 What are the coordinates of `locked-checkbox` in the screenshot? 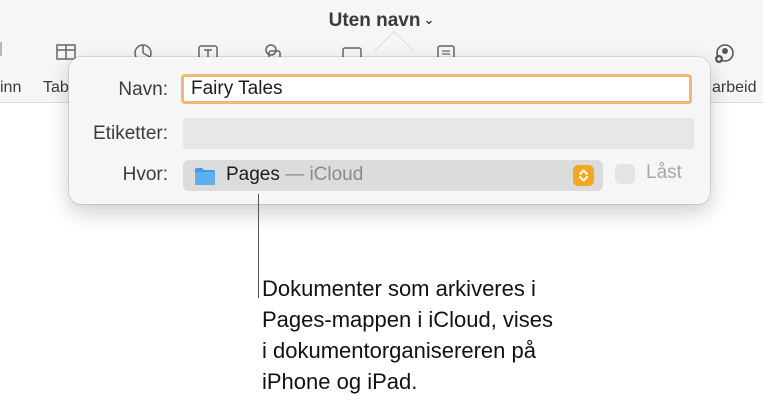 It's located at (625, 174).